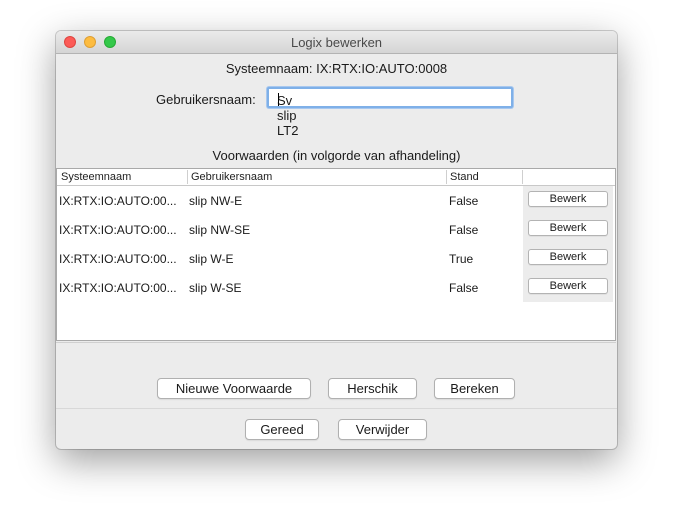  Describe the element at coordinates (372, 388) in the screenshot. I see `reorder-button: Herschik` at that location.